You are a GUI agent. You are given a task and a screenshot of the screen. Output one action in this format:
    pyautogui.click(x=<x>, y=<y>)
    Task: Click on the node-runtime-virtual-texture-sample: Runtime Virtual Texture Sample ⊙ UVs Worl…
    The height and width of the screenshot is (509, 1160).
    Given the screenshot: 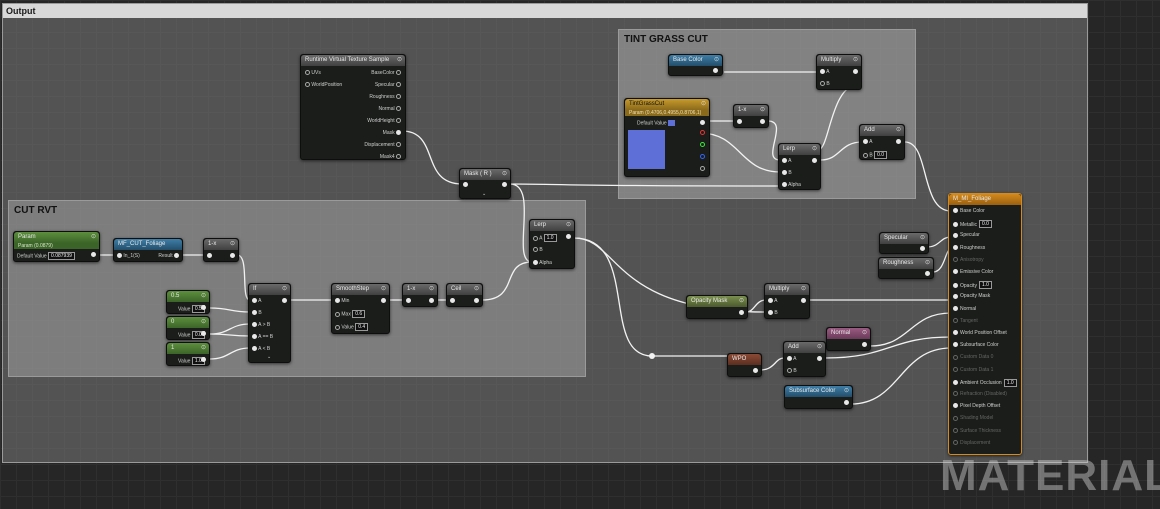 What is the action you would take?
    pyautogui.click(x=353, y=107)
    